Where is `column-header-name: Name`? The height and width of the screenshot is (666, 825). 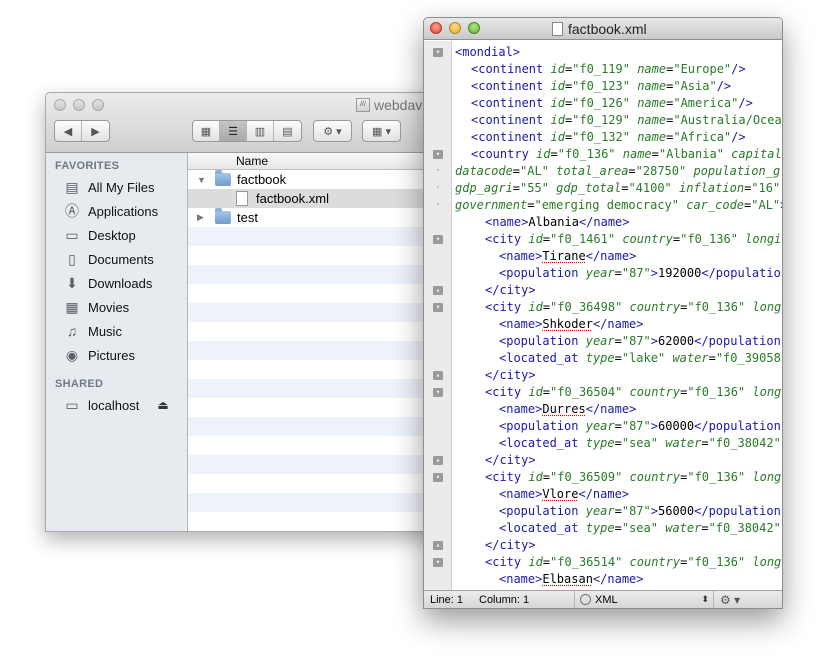 column-header-name: Name is located at coordinates (316, 161).